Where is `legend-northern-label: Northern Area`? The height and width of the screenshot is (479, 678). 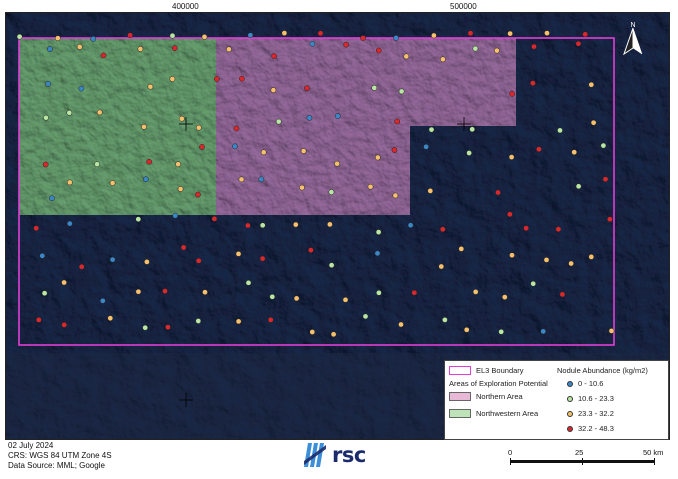 legend-northern-label: Northern Area is located at coordinates (499, 396).